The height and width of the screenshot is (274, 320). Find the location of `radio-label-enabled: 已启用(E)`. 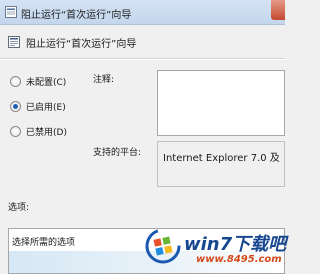

radio-label-enabled: 已启用(E) is located at coordinates (46, 107).